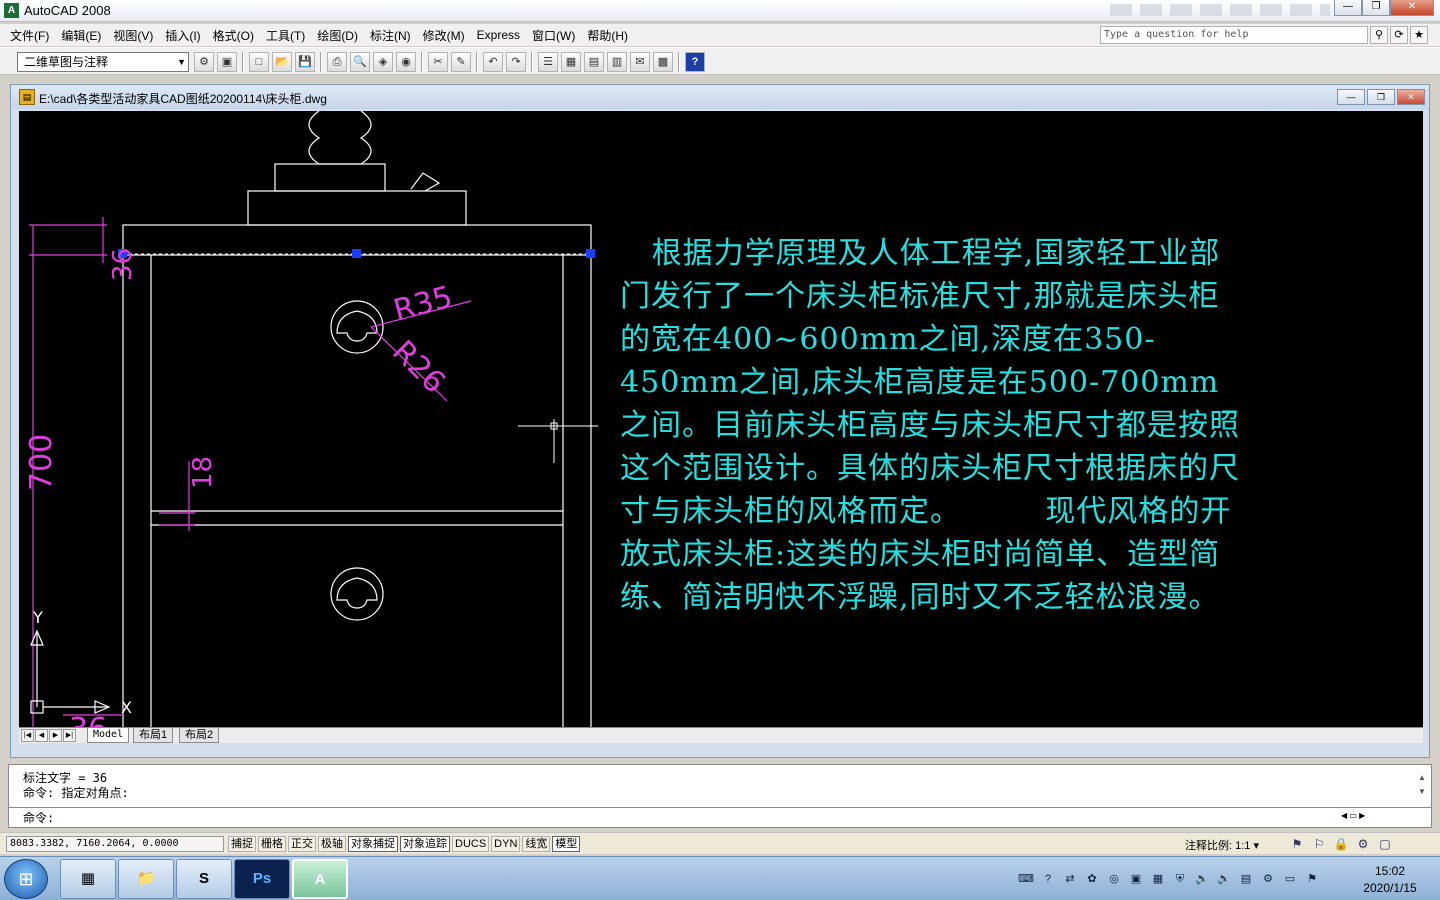  I want to click on command-vertical-scrollbar: ▲ ▼, so click(1422, 788).